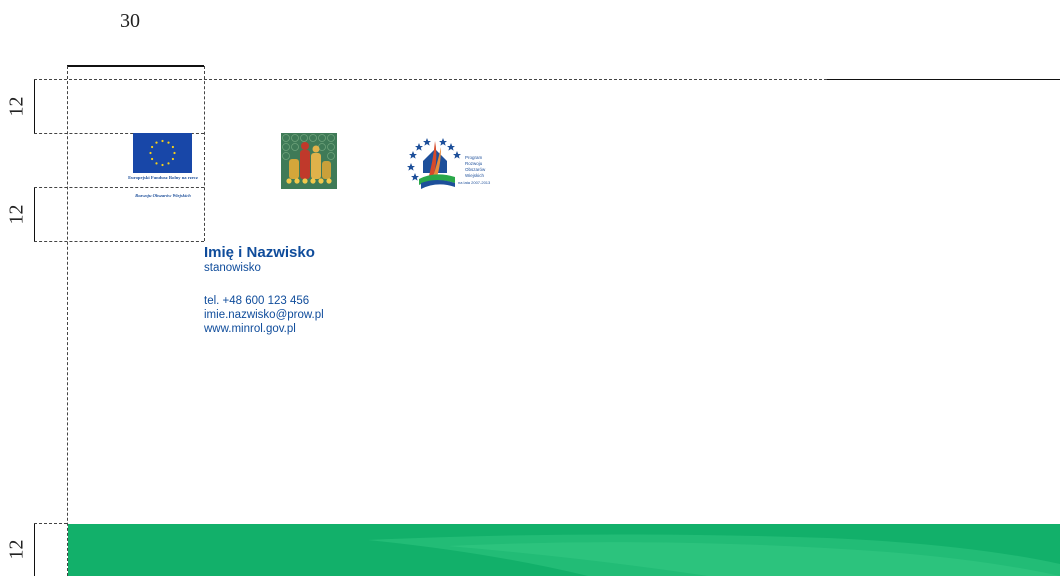 Image resolution: width=1060 pixels, height=576 pixels. What do you see at coordinates (162, 153) in the screenshot?
I see `eu-flag-icon` at bounding box center [162, 153].